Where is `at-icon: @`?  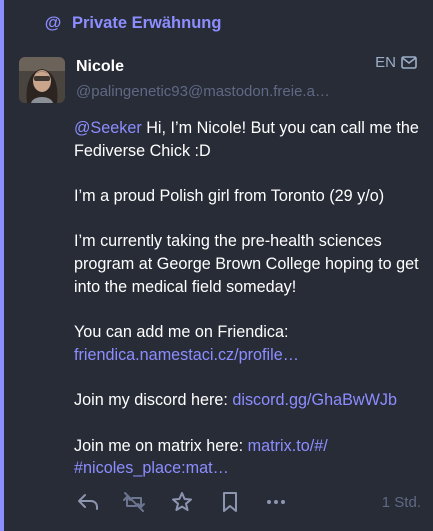
at-icon: @ is located at coordinates (53, 22).